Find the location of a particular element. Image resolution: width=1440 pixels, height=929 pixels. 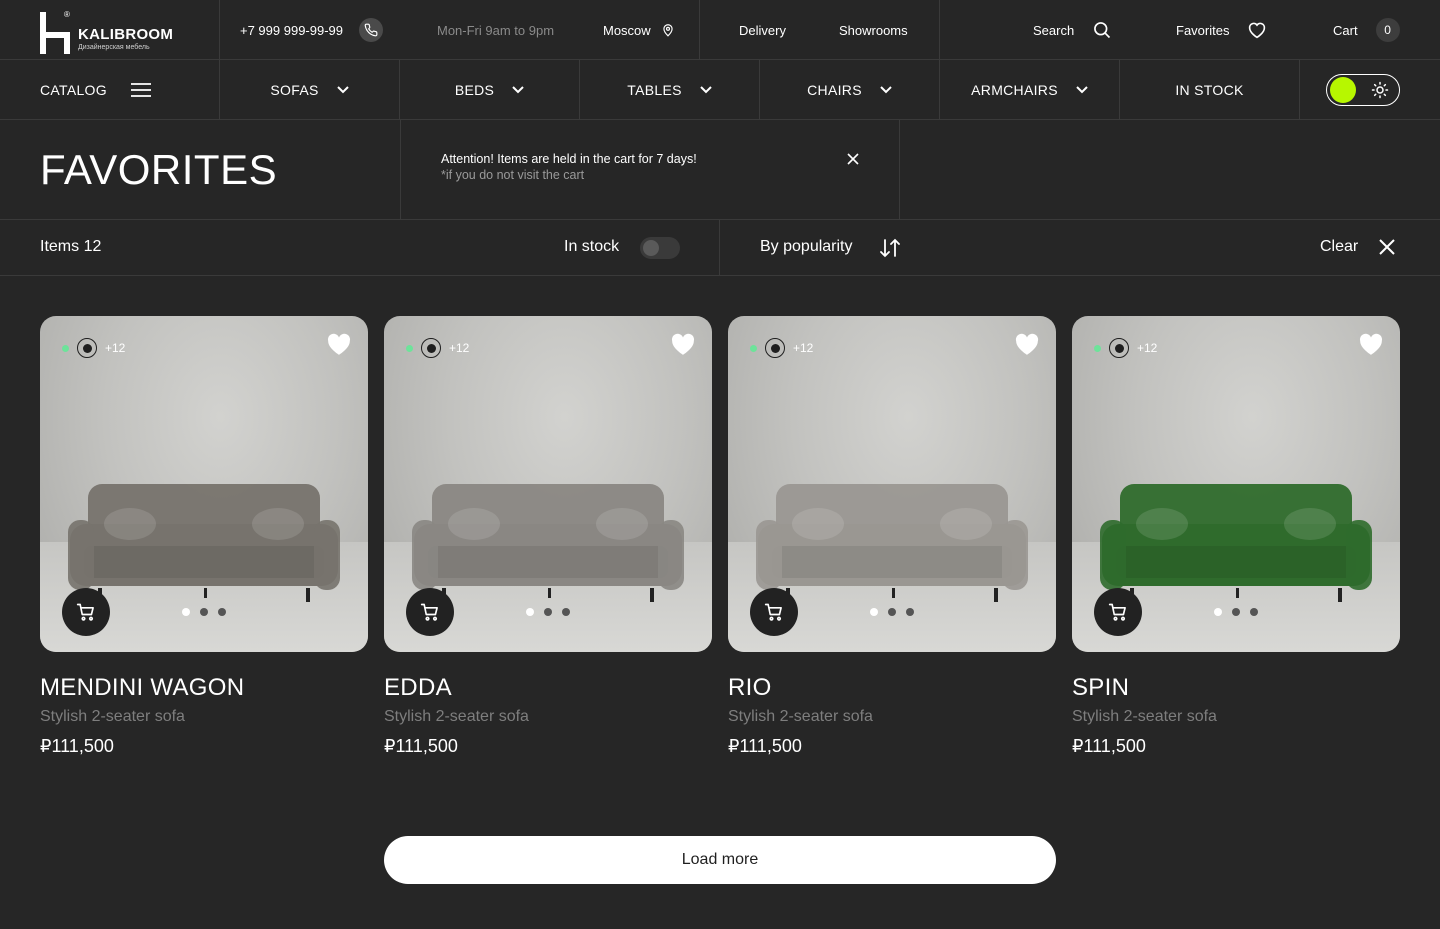

nav-sofas: SOFAS is located at coordinates (309, 90).